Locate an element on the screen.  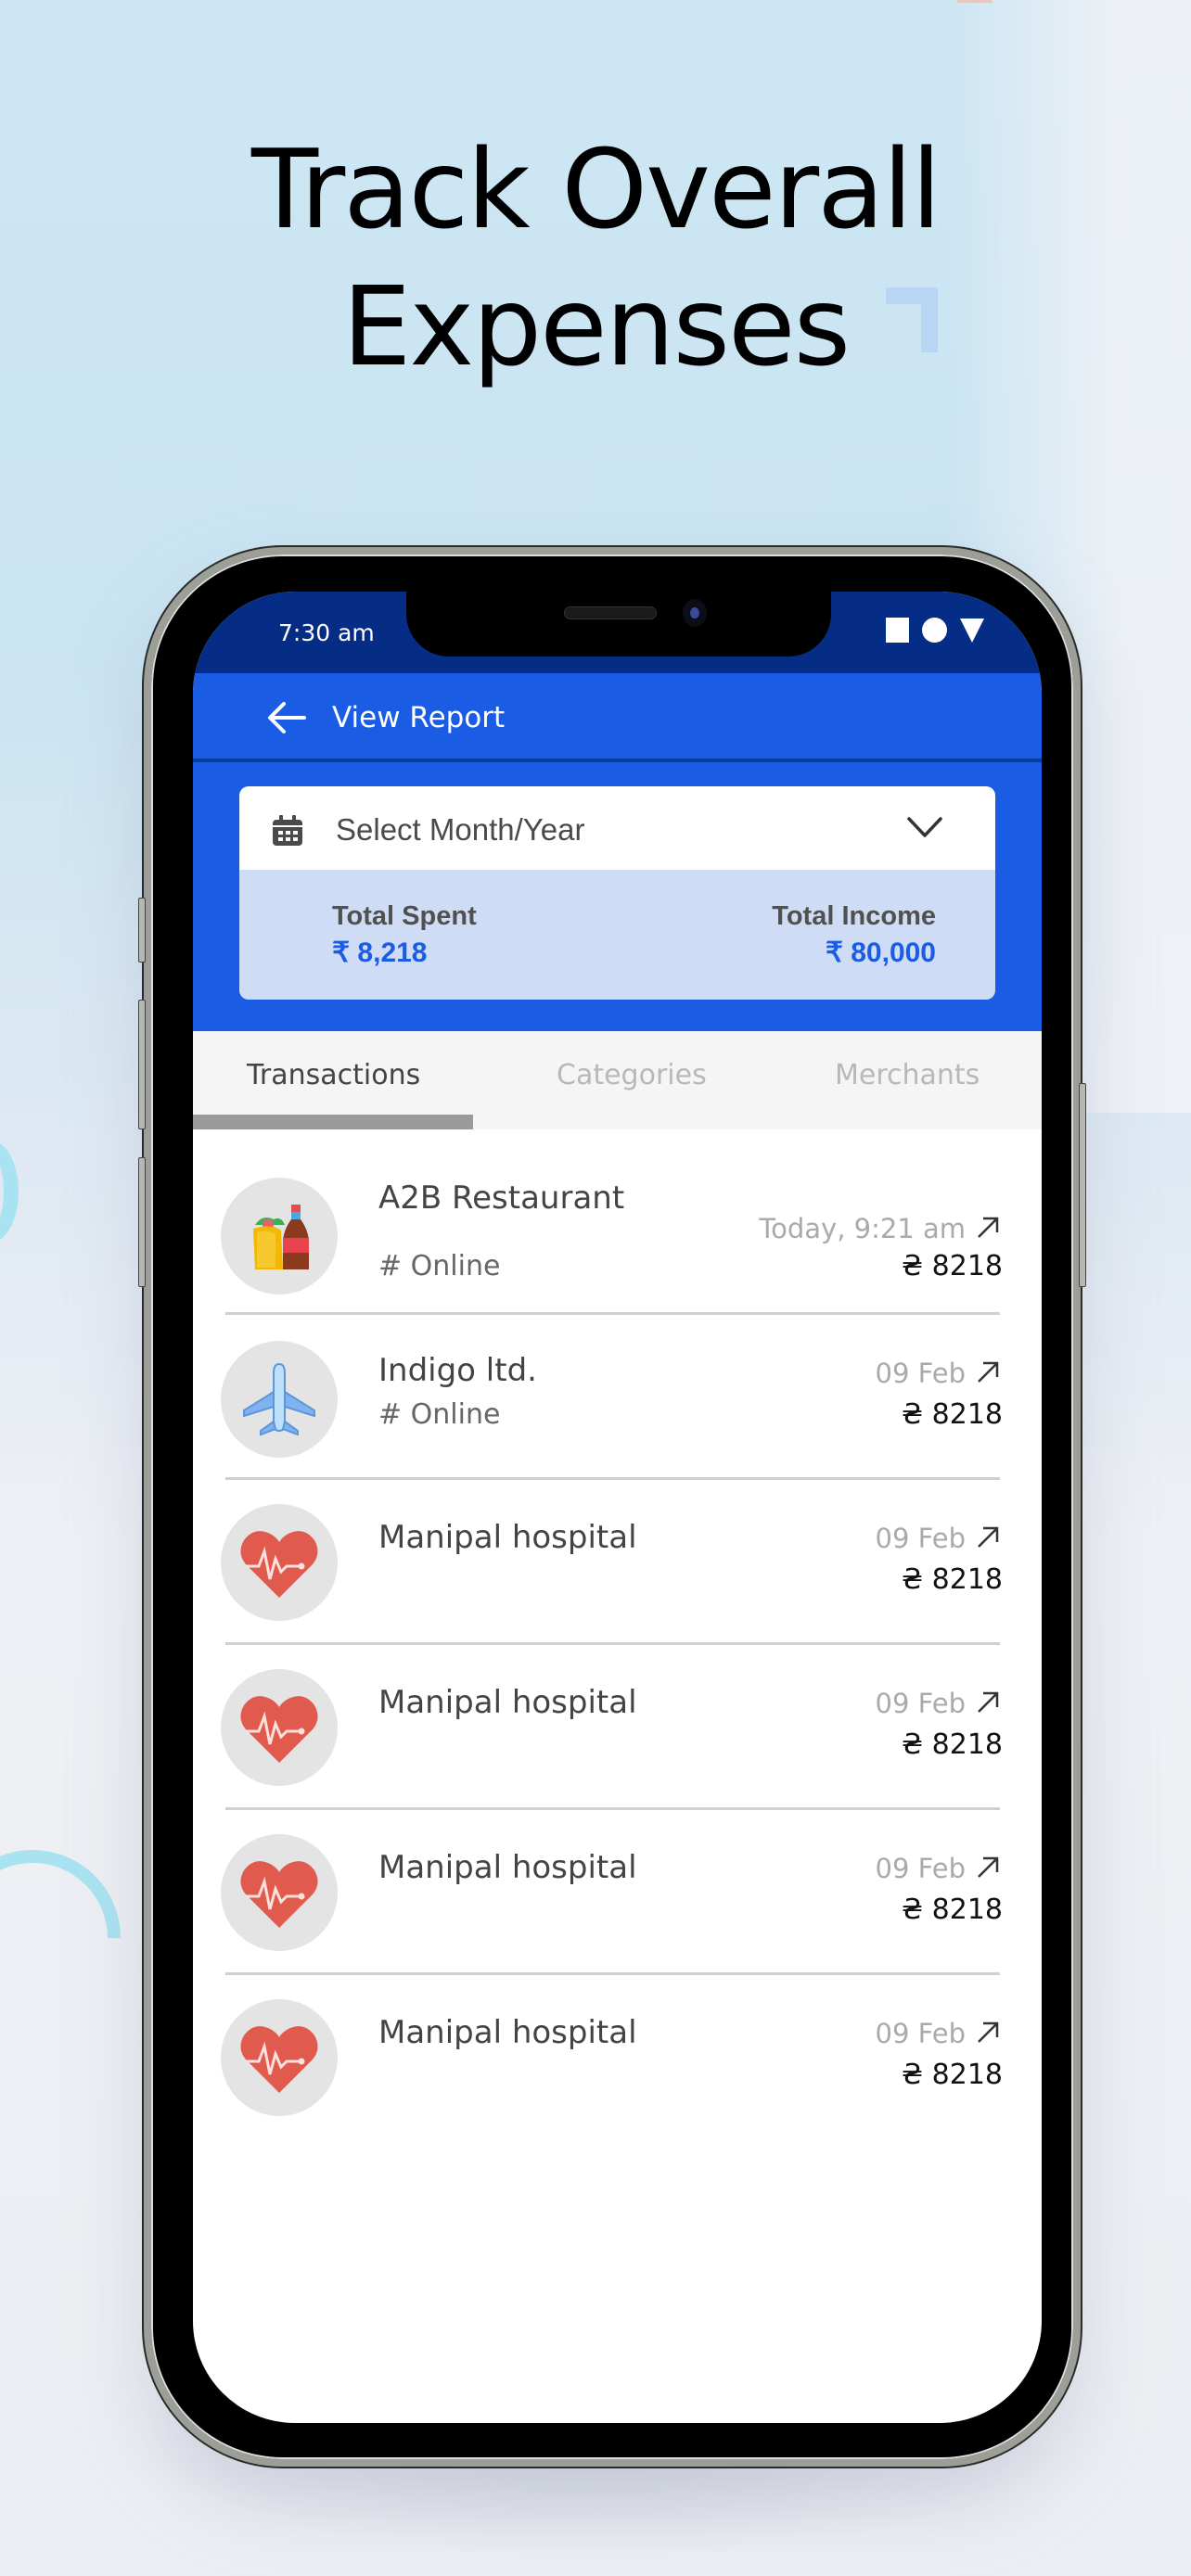
transaction-name: Indigo ltd. is located at coordinates (457, 1371).